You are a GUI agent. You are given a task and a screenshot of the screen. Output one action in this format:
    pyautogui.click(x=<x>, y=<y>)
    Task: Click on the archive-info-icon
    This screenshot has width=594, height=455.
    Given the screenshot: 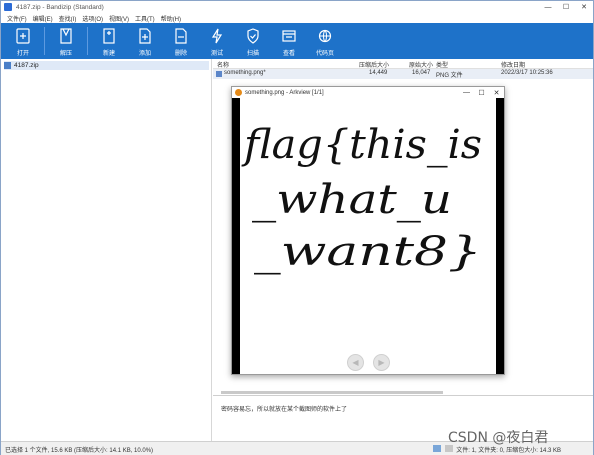 What is the action you would take?
    pyautogui.click(x=437, y=448)
    